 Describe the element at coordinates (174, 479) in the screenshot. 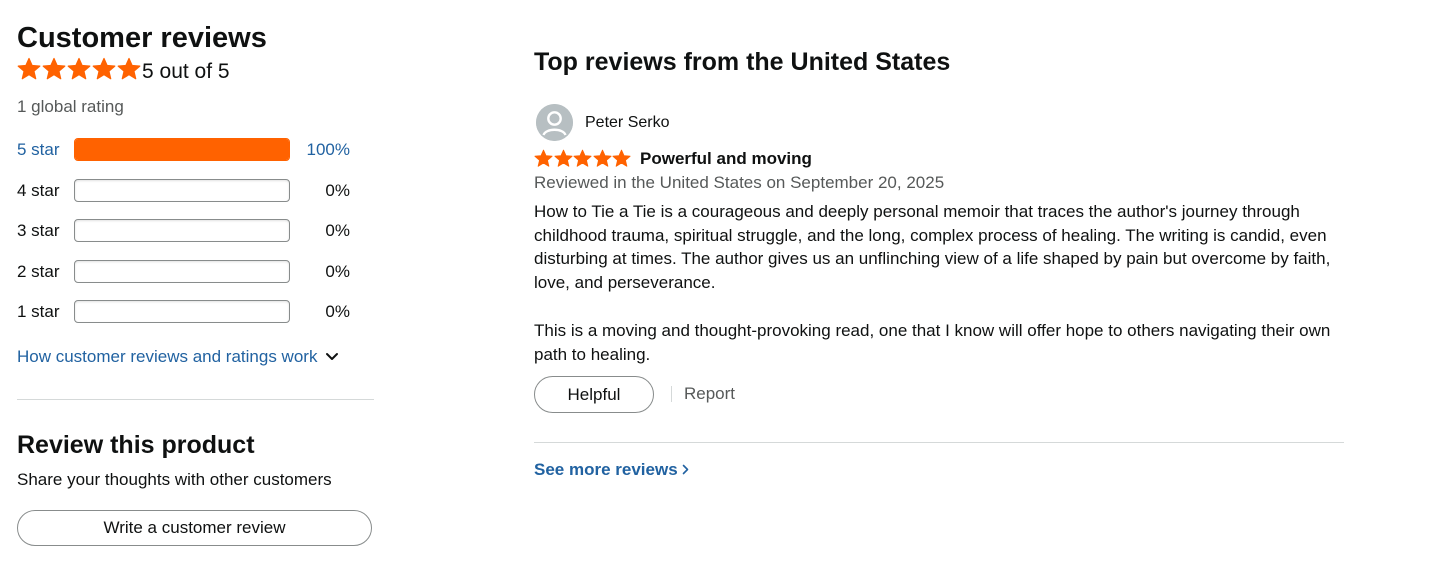

I see `review-product-subtitle: Share your thoughts with other customers` at that location.